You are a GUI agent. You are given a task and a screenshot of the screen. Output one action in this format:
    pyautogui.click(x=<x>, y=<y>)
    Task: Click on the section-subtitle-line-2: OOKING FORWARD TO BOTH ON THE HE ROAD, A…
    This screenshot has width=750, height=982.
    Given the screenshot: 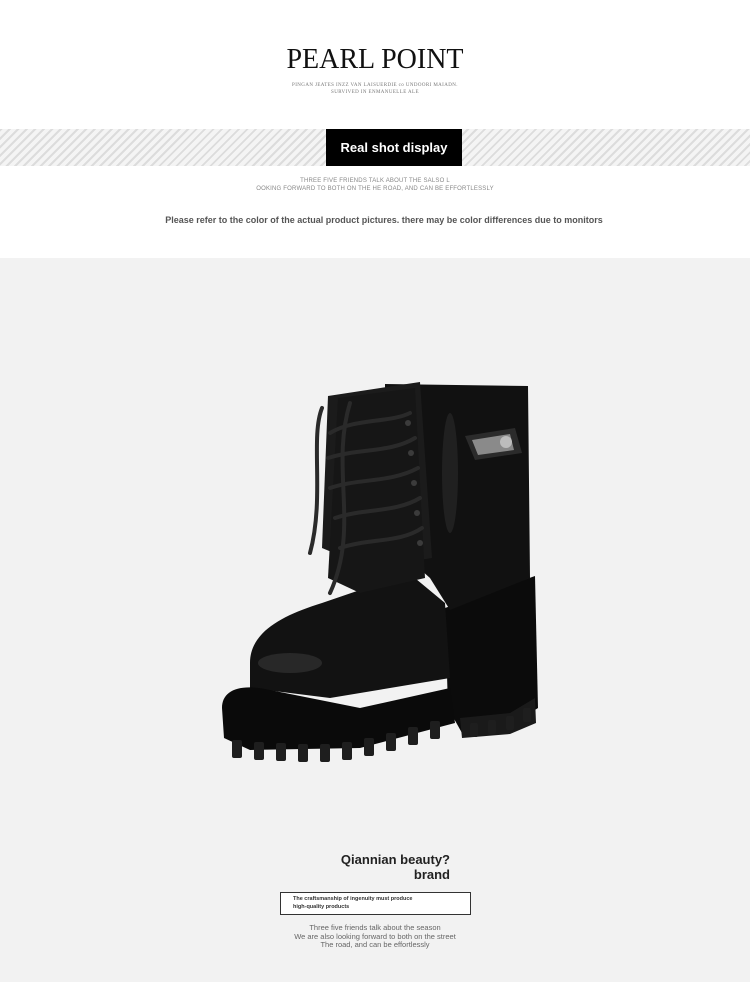 What is the action you would take?
    pyautogui.click(x=375, y=189)
    